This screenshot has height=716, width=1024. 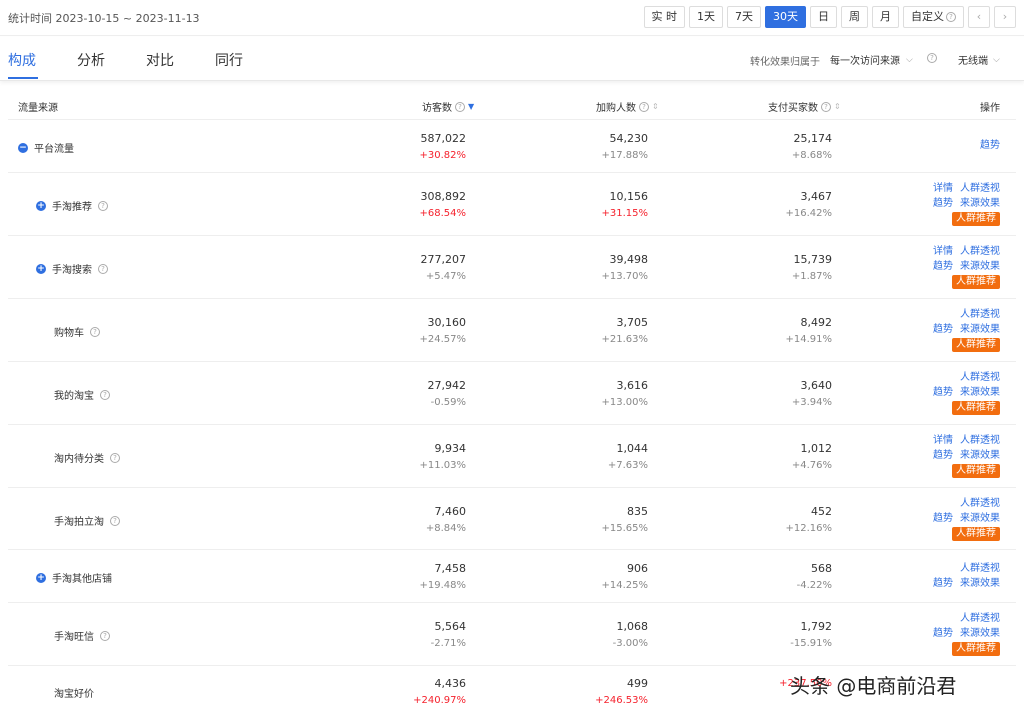 What do you see at coordinates (821, 568) in the screenshot?
I see `buyers-value: 568` at bounding box center [821, 568].